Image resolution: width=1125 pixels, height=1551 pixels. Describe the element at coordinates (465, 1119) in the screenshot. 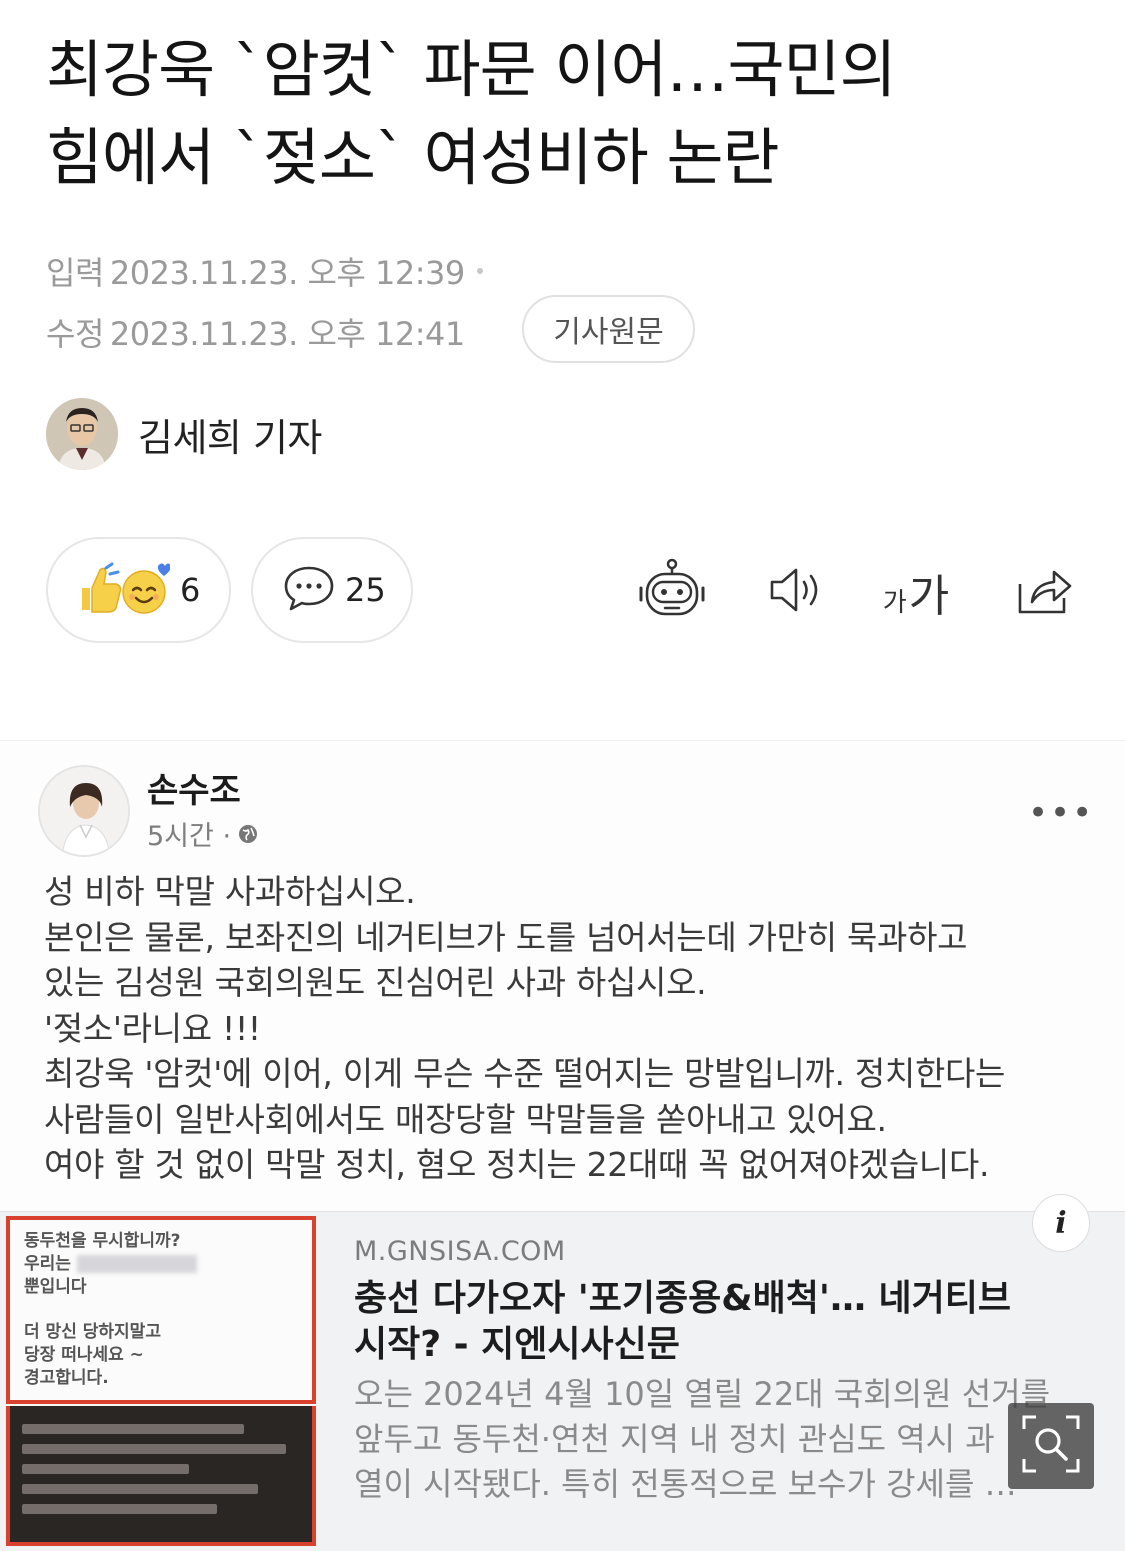

I see `post-line: 사람들이 일반사회에서도 매장당할 막말들을 쏟아내고 있어요.` at that location.